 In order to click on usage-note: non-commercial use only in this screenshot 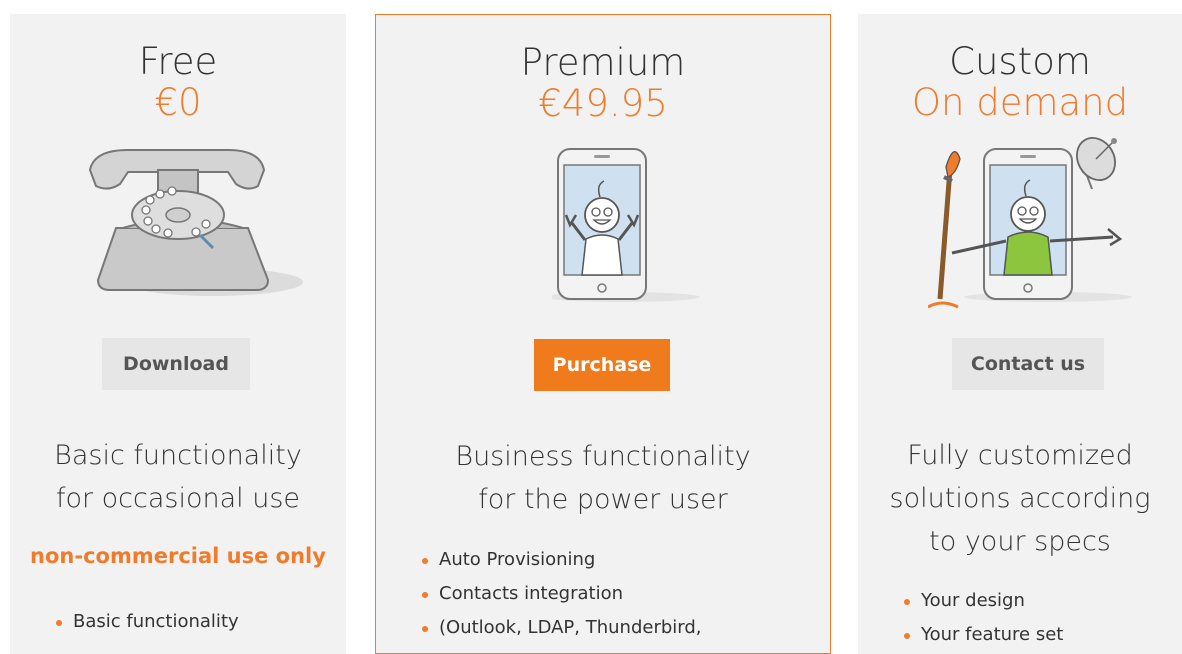, I will do `click(178, 556)`.